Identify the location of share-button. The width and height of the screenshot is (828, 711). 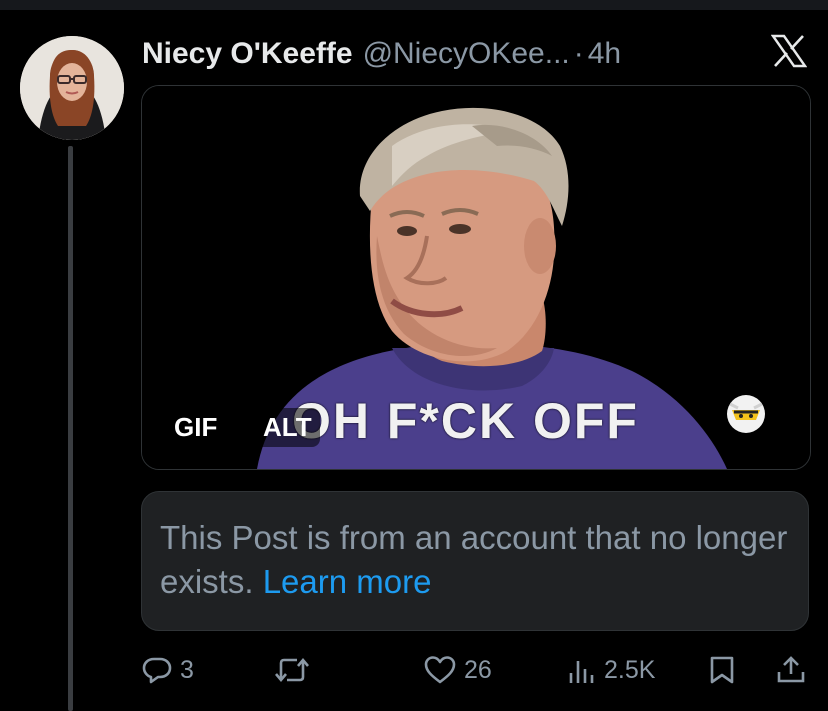
(791, 670).